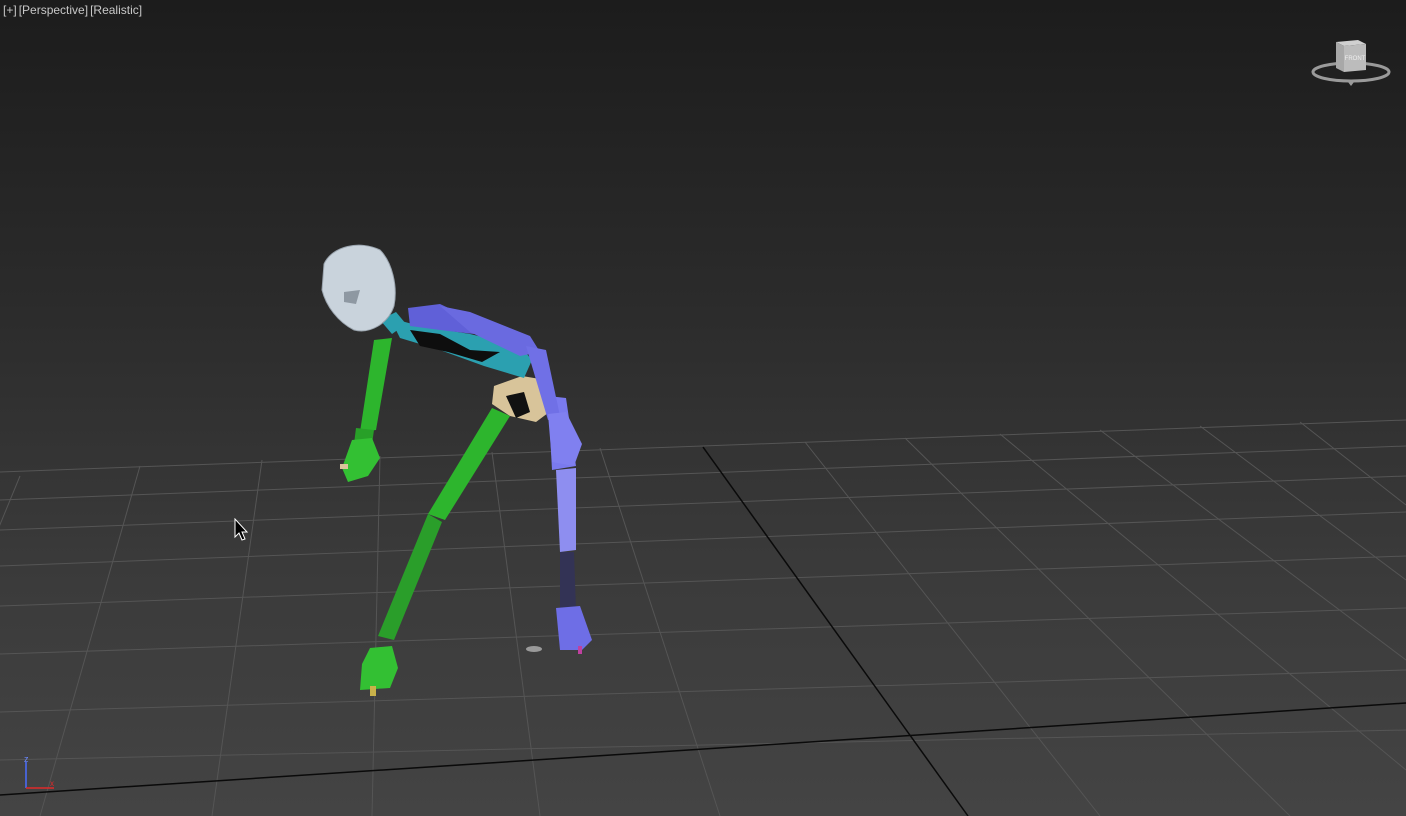  Describe the element at coordinates (373, 691) in the screenshot. I see `biped-left-toe` at that location.